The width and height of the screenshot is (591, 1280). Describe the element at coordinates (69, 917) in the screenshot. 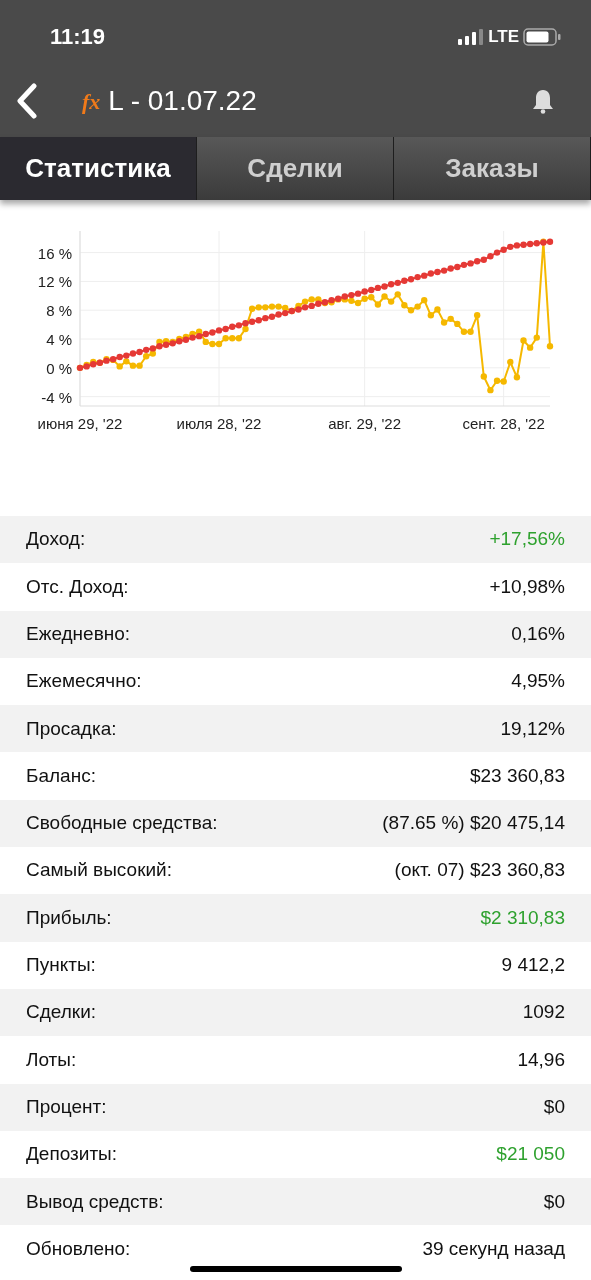

I see `stat-label: Прибыль:` at that location.